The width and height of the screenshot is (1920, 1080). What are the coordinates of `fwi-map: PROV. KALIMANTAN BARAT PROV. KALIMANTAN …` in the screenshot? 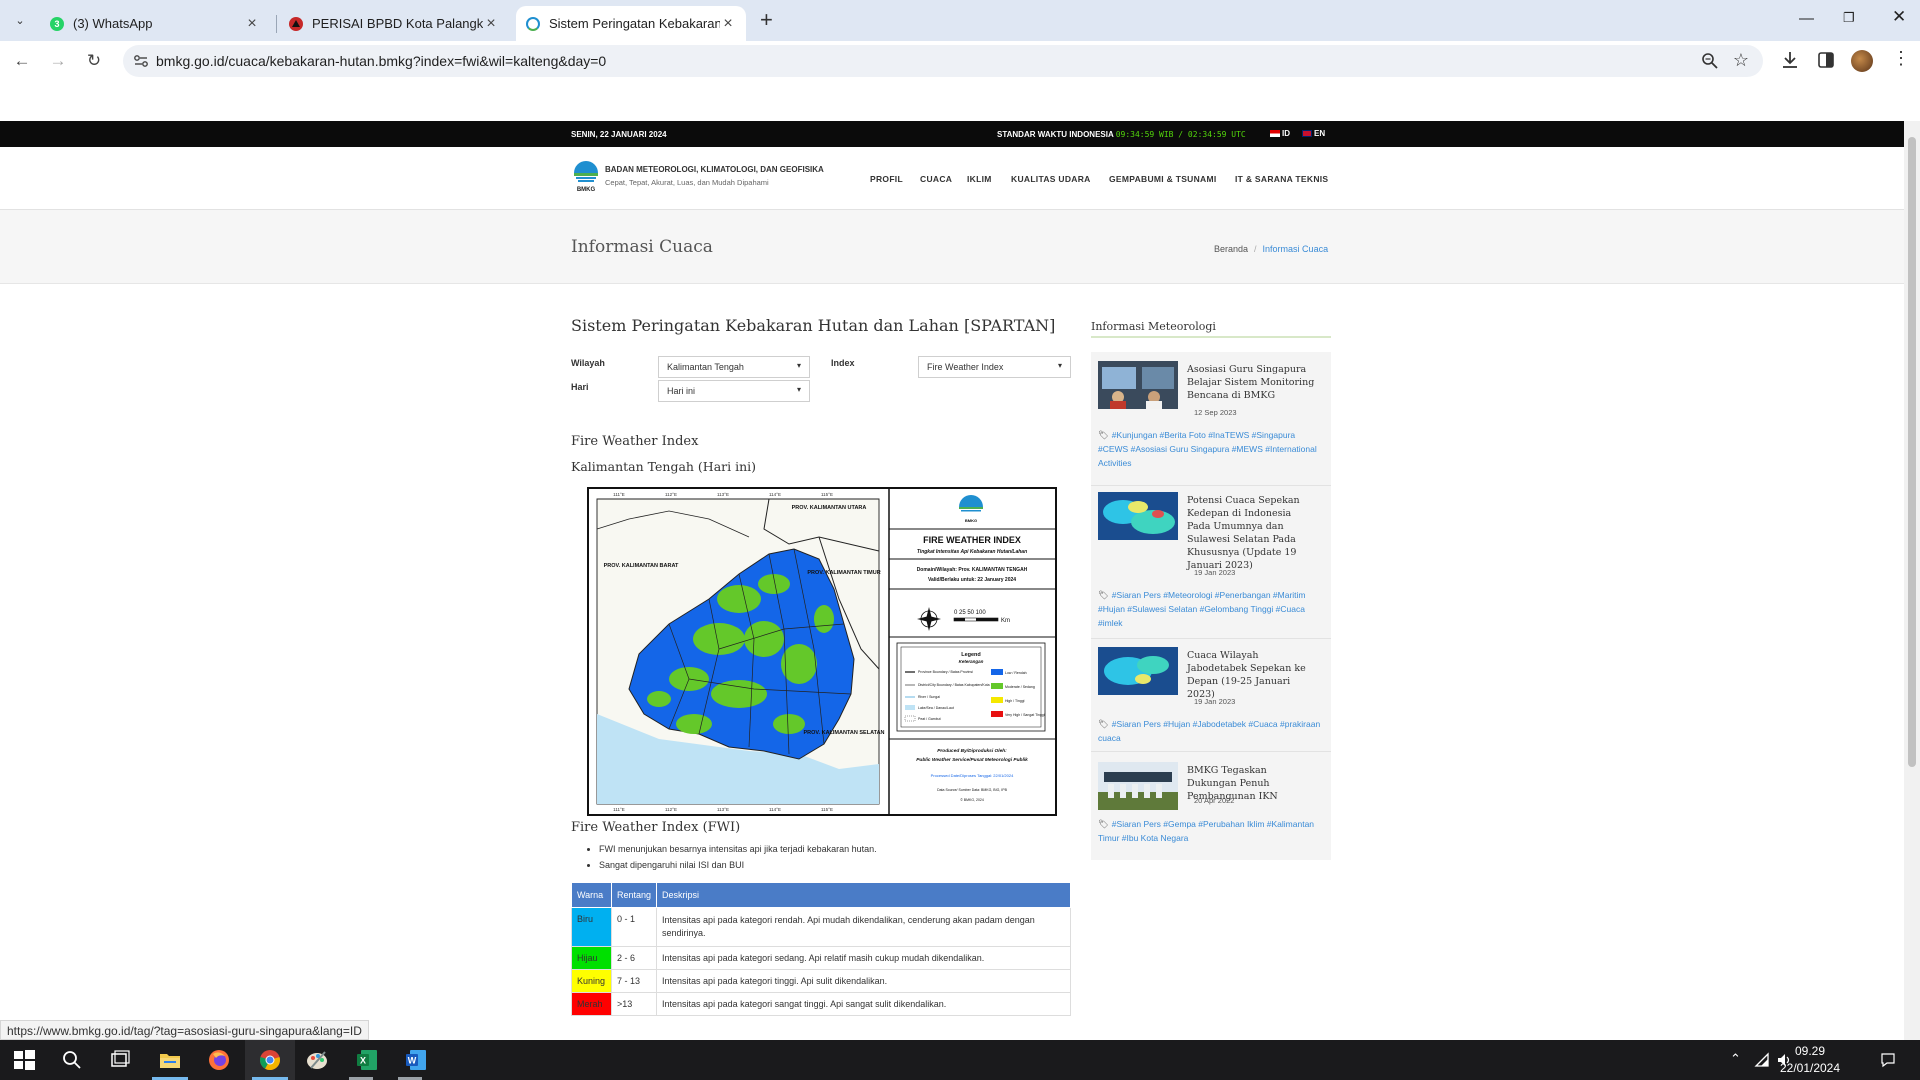 It's located at (822, 651).